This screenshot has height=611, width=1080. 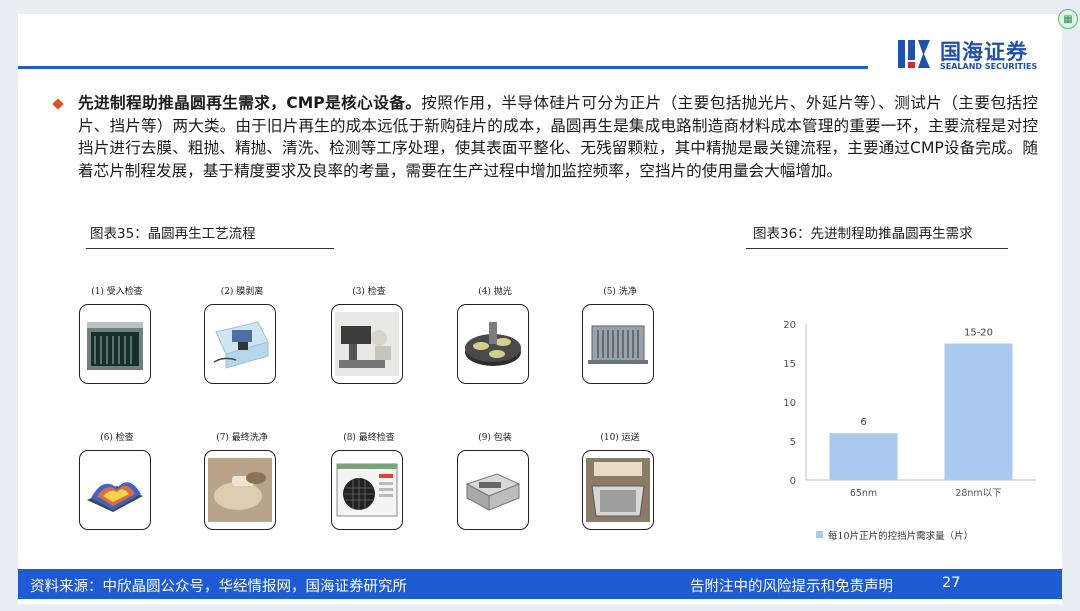 I want to click on process-step-10: (10) 运送, so click(x=620, y=480).